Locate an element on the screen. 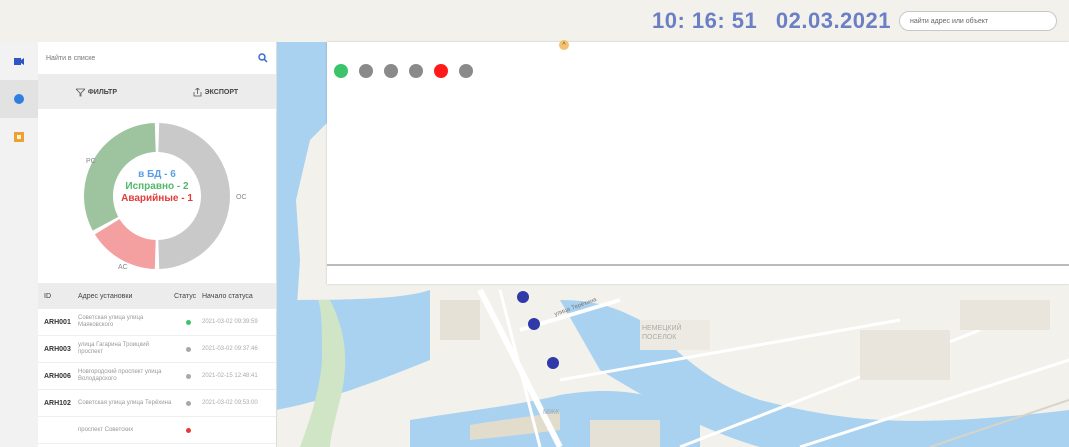 The image size is (1069, 447). clock: 10: 16: 51 02.03.2021 is located at coordinates (765, 21).